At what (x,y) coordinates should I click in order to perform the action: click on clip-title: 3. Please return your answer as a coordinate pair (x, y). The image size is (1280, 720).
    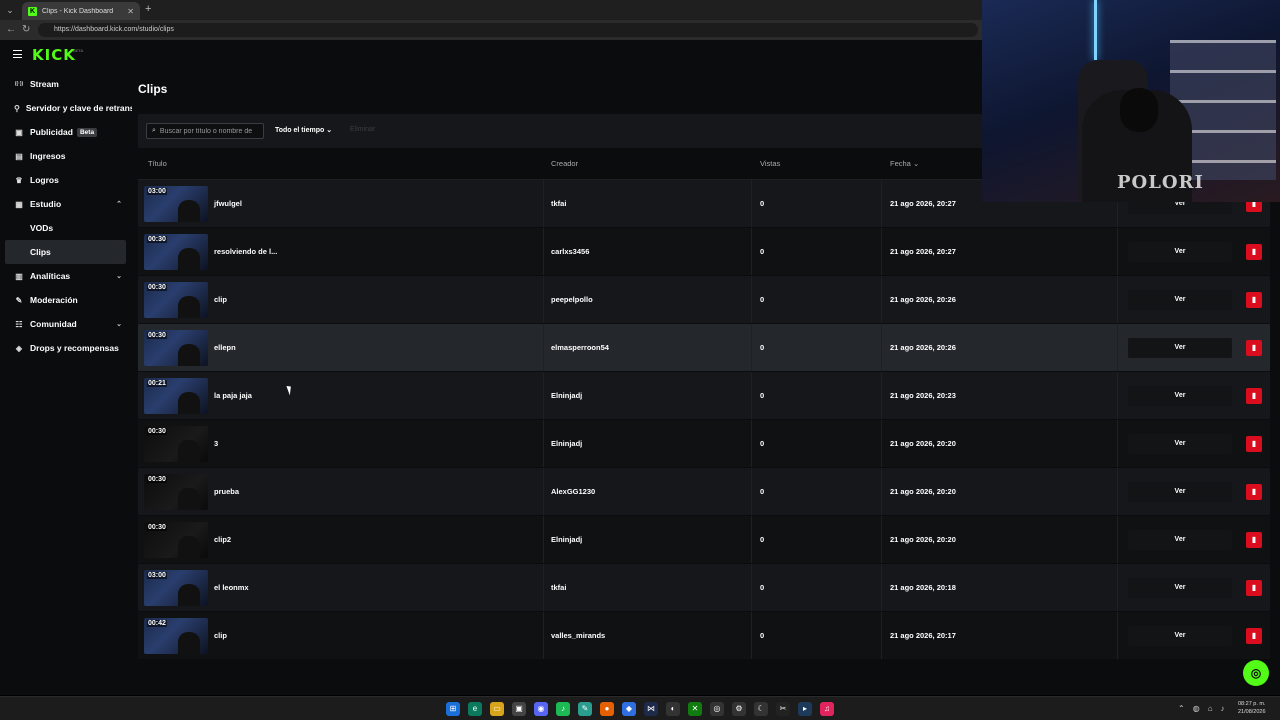
    Looking at the image, I should click on (216, 443).